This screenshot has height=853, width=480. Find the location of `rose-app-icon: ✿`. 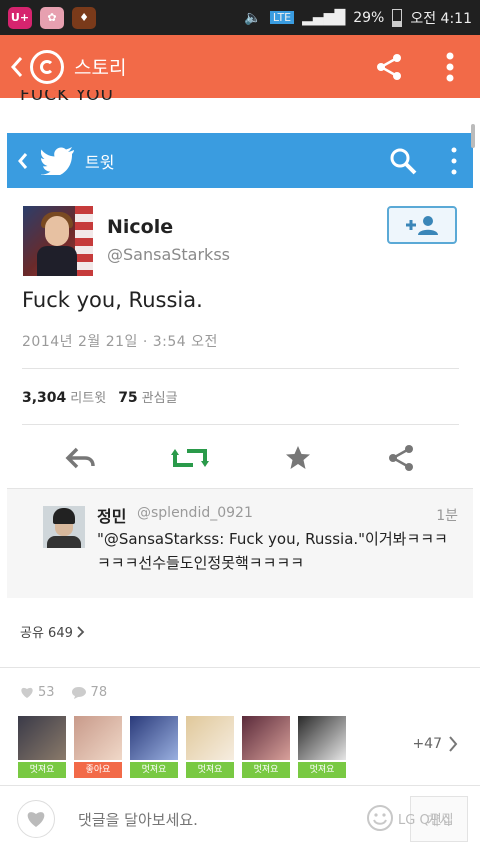

rose-app-icon: ✿ is located at coordinates (52, 17).